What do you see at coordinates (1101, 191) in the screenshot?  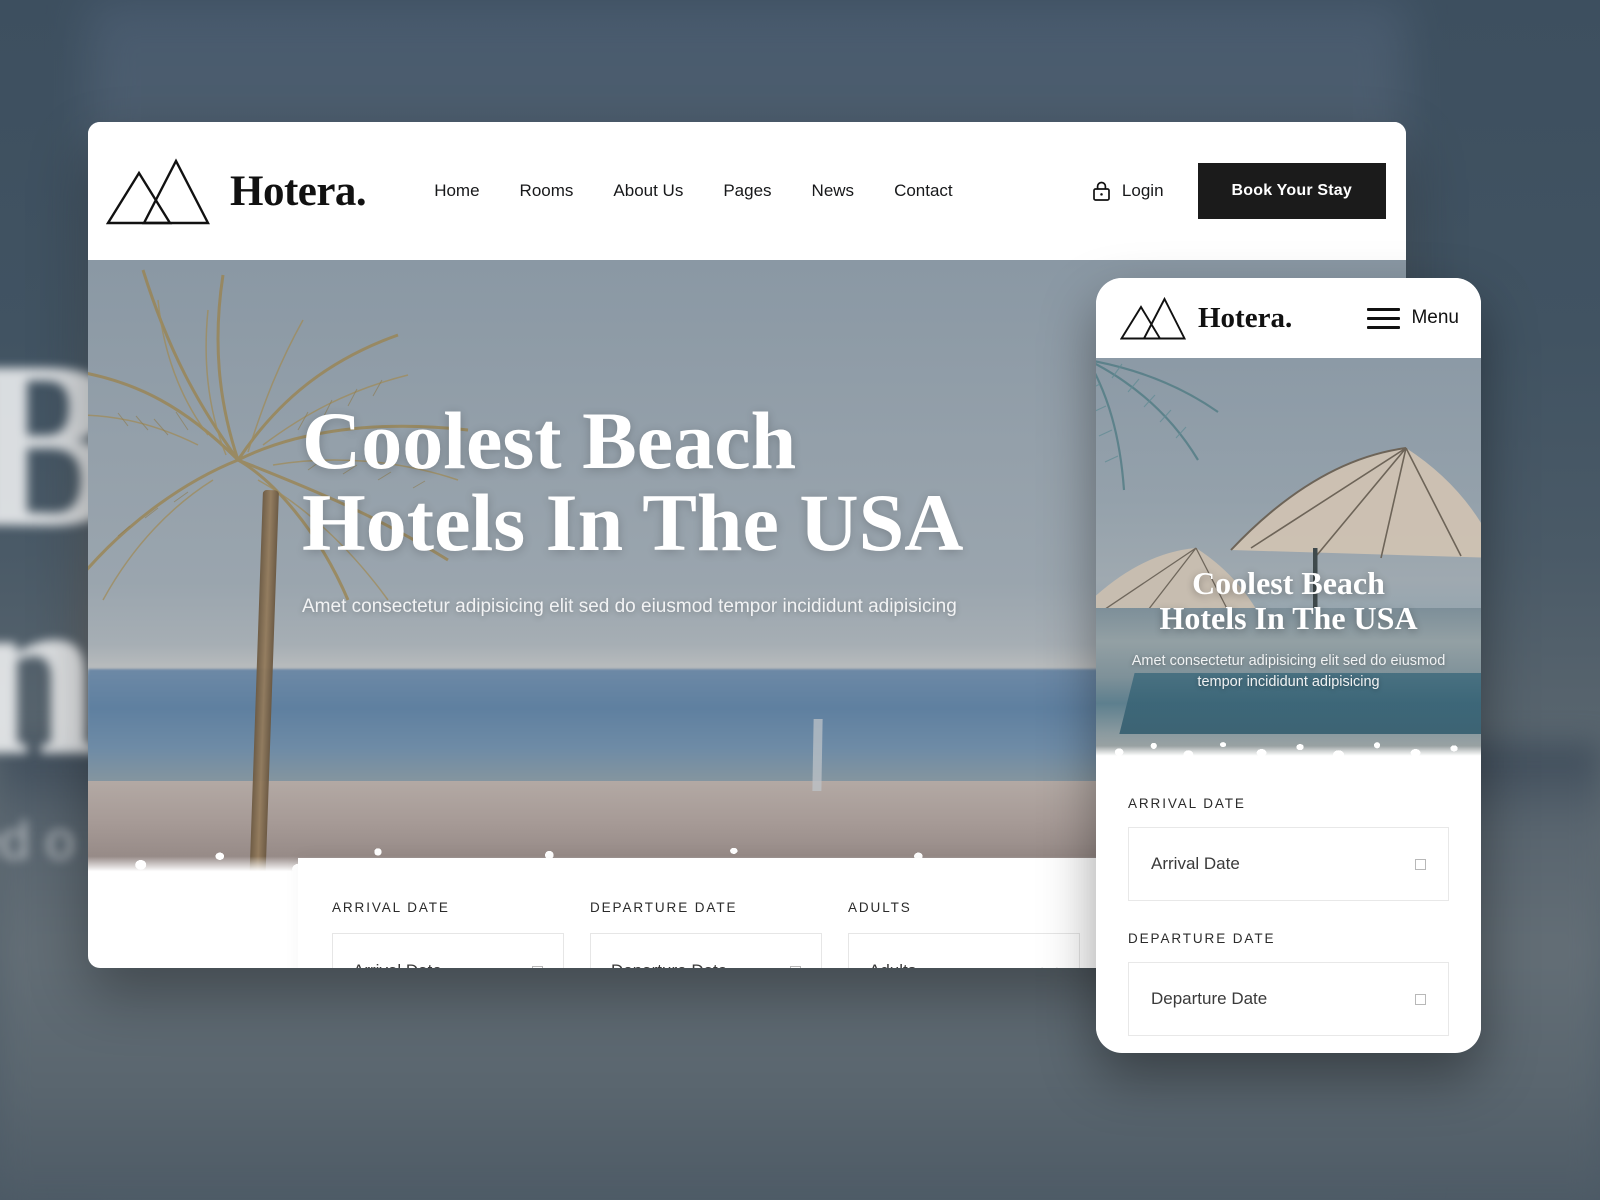 I see `lock-icon` at bounding box center [1101, 191].